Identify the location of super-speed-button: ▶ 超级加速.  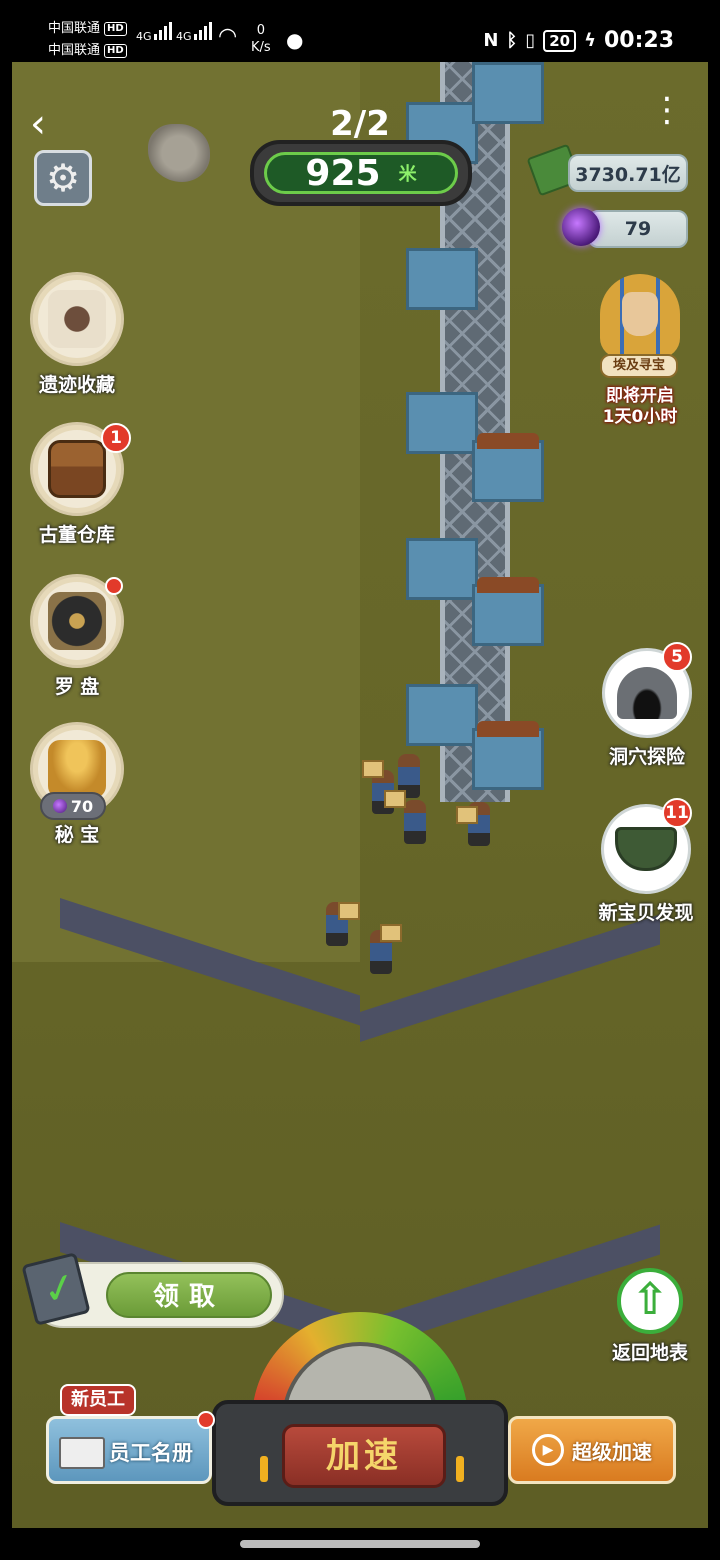
(592, 1450).